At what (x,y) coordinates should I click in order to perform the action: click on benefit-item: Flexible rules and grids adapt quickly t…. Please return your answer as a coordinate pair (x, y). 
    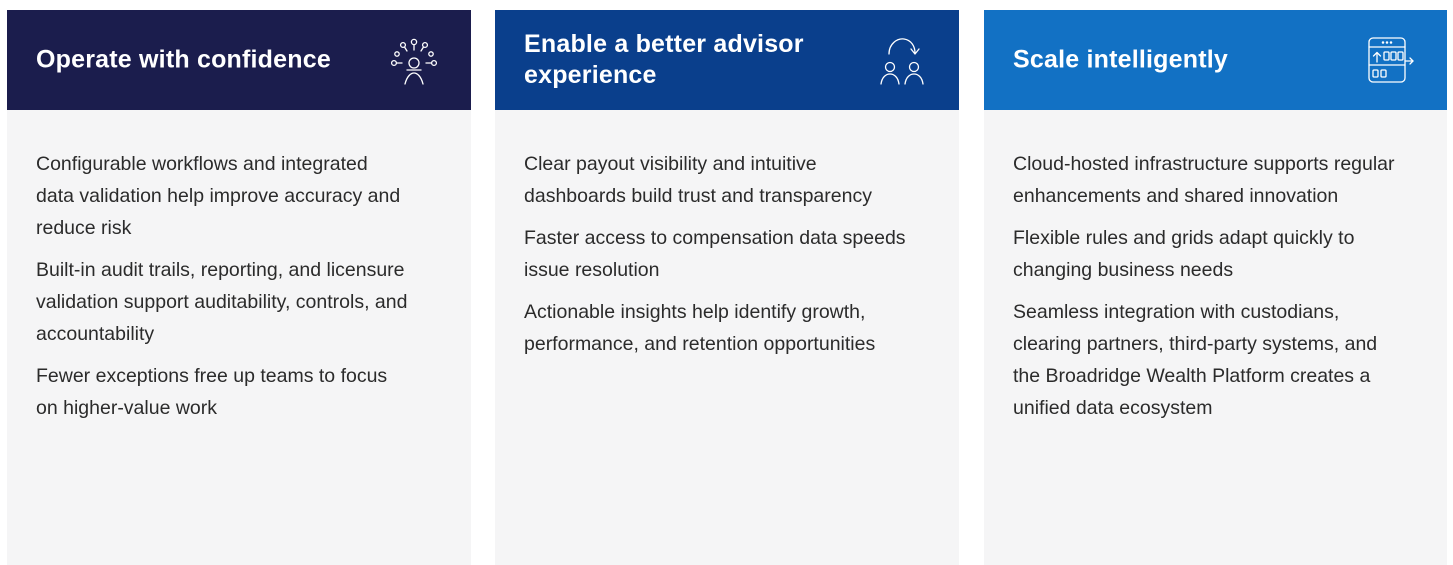
    Looking at the image, I should click on (1184, 254).